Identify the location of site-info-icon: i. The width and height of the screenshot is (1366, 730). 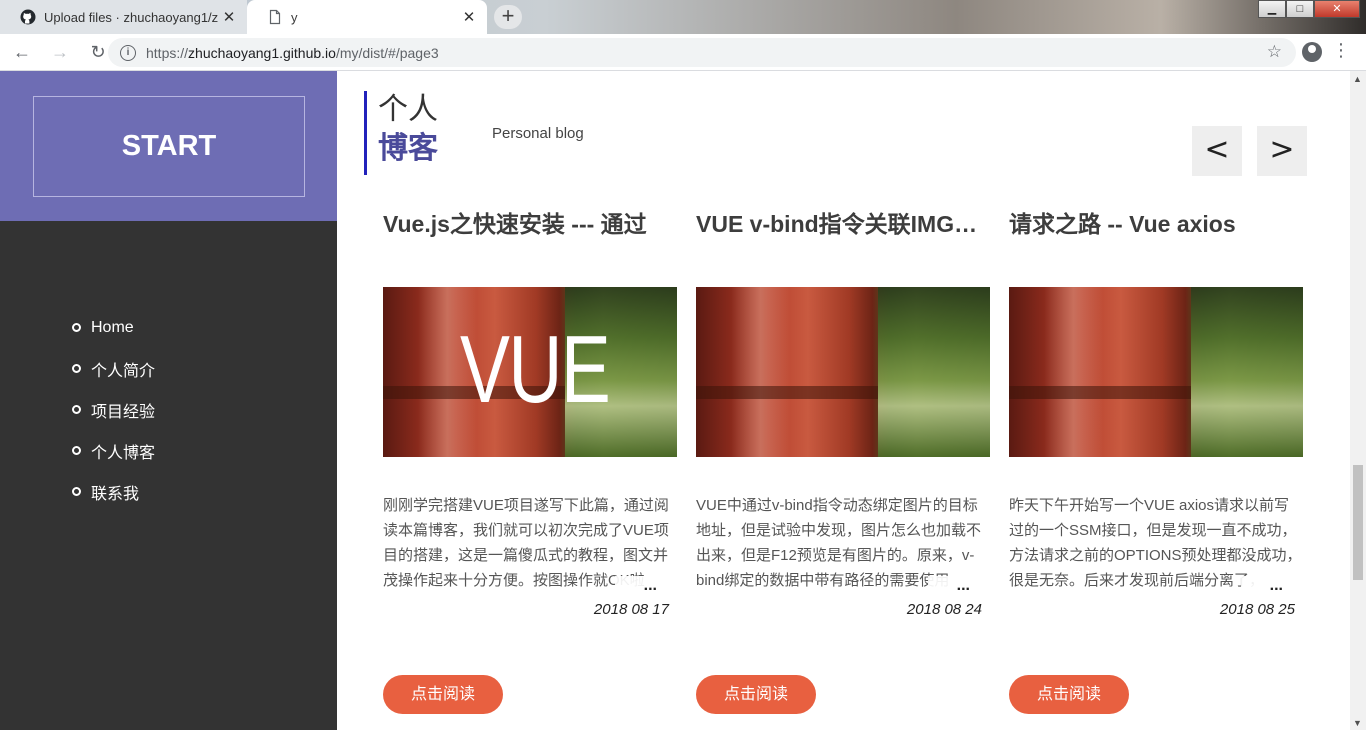
(128, 52).